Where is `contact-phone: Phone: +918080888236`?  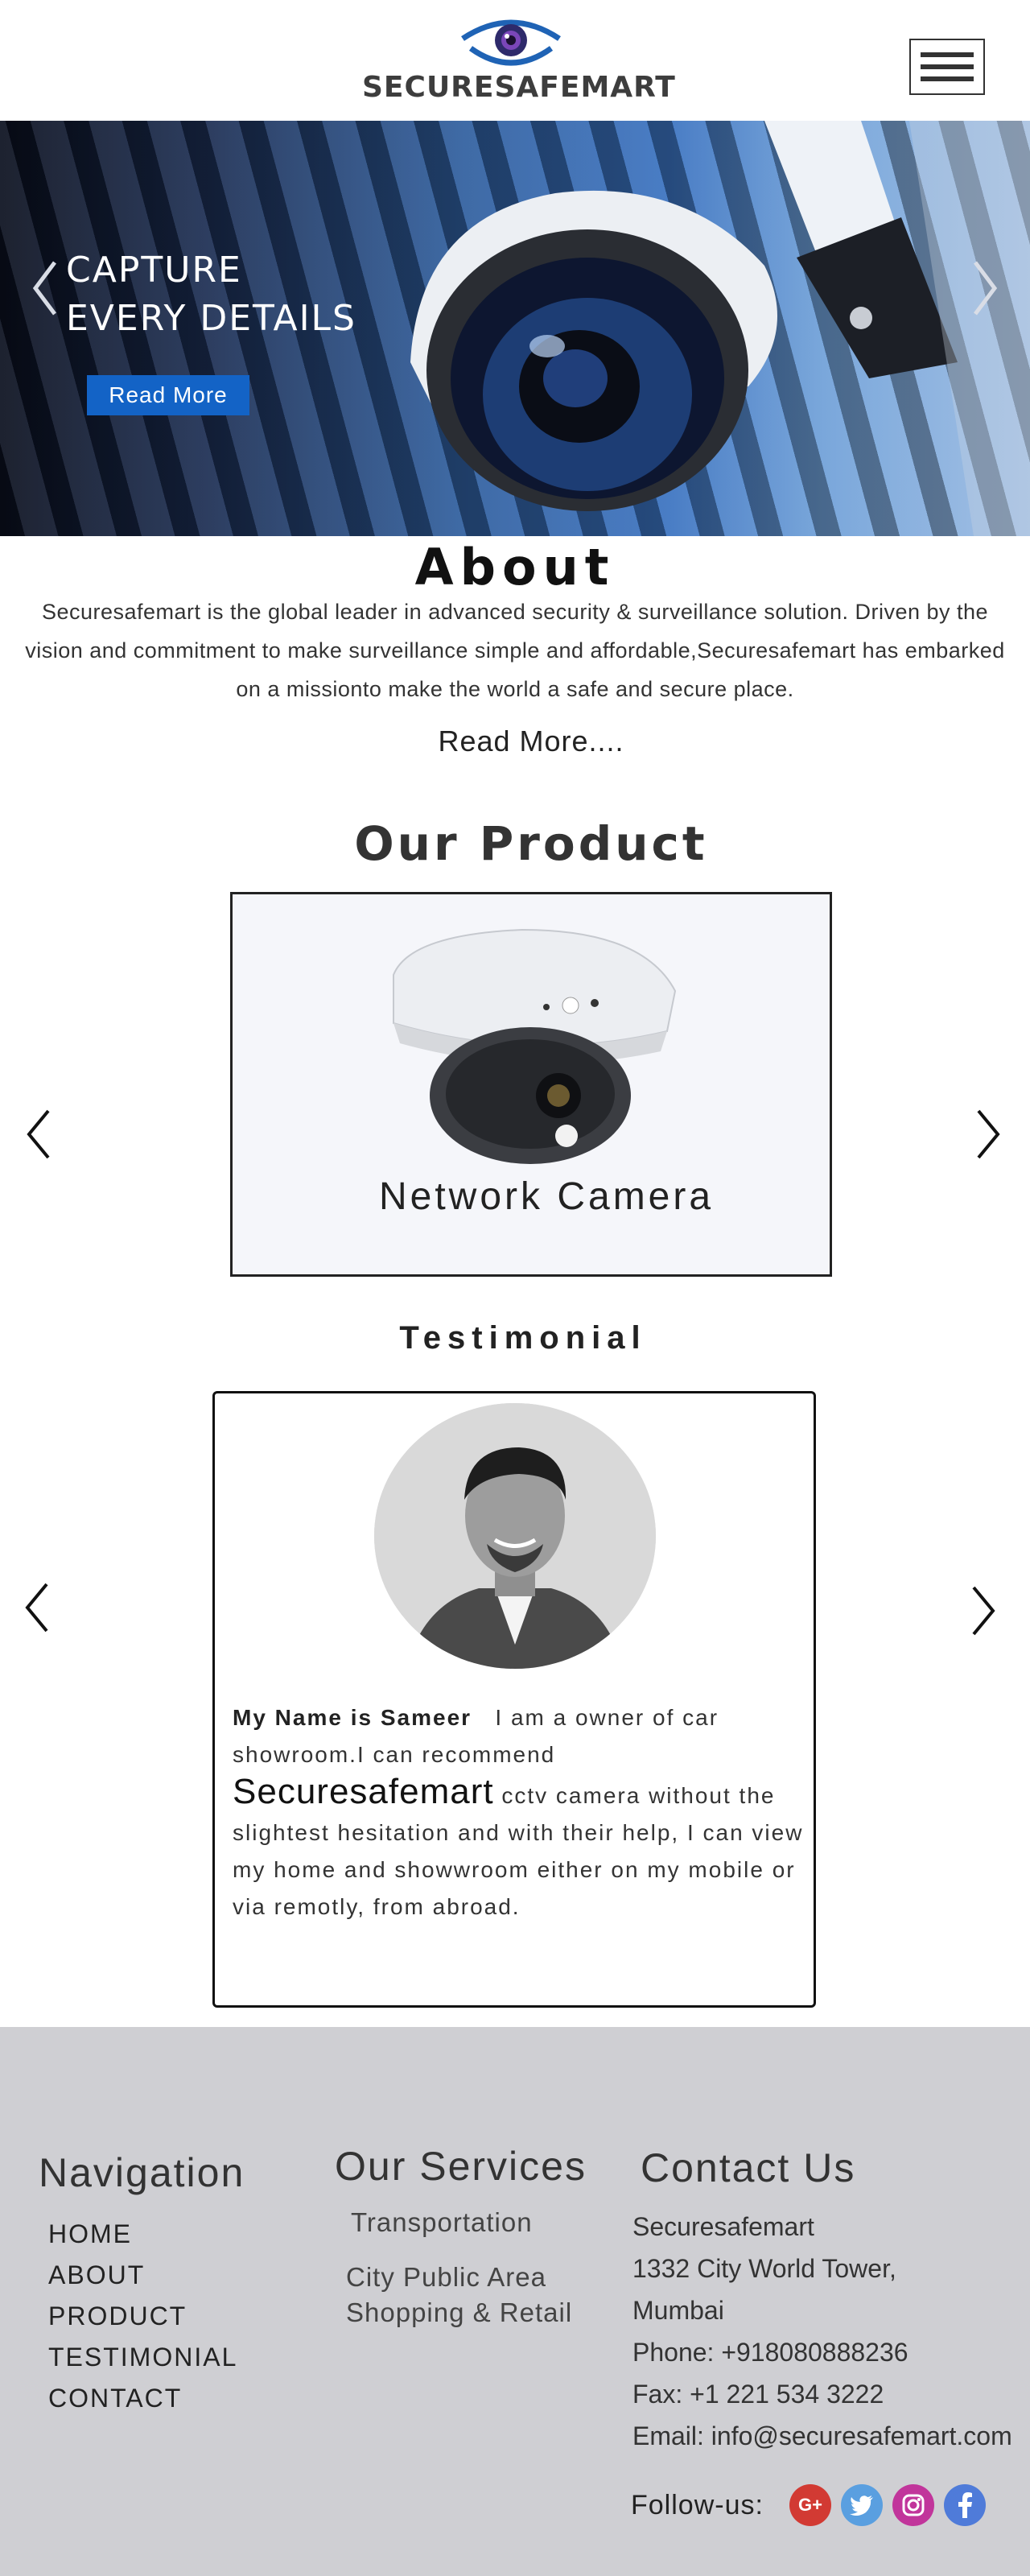 contact-phone: Phone: +918080888236 is located at coordinates (822, 2352).